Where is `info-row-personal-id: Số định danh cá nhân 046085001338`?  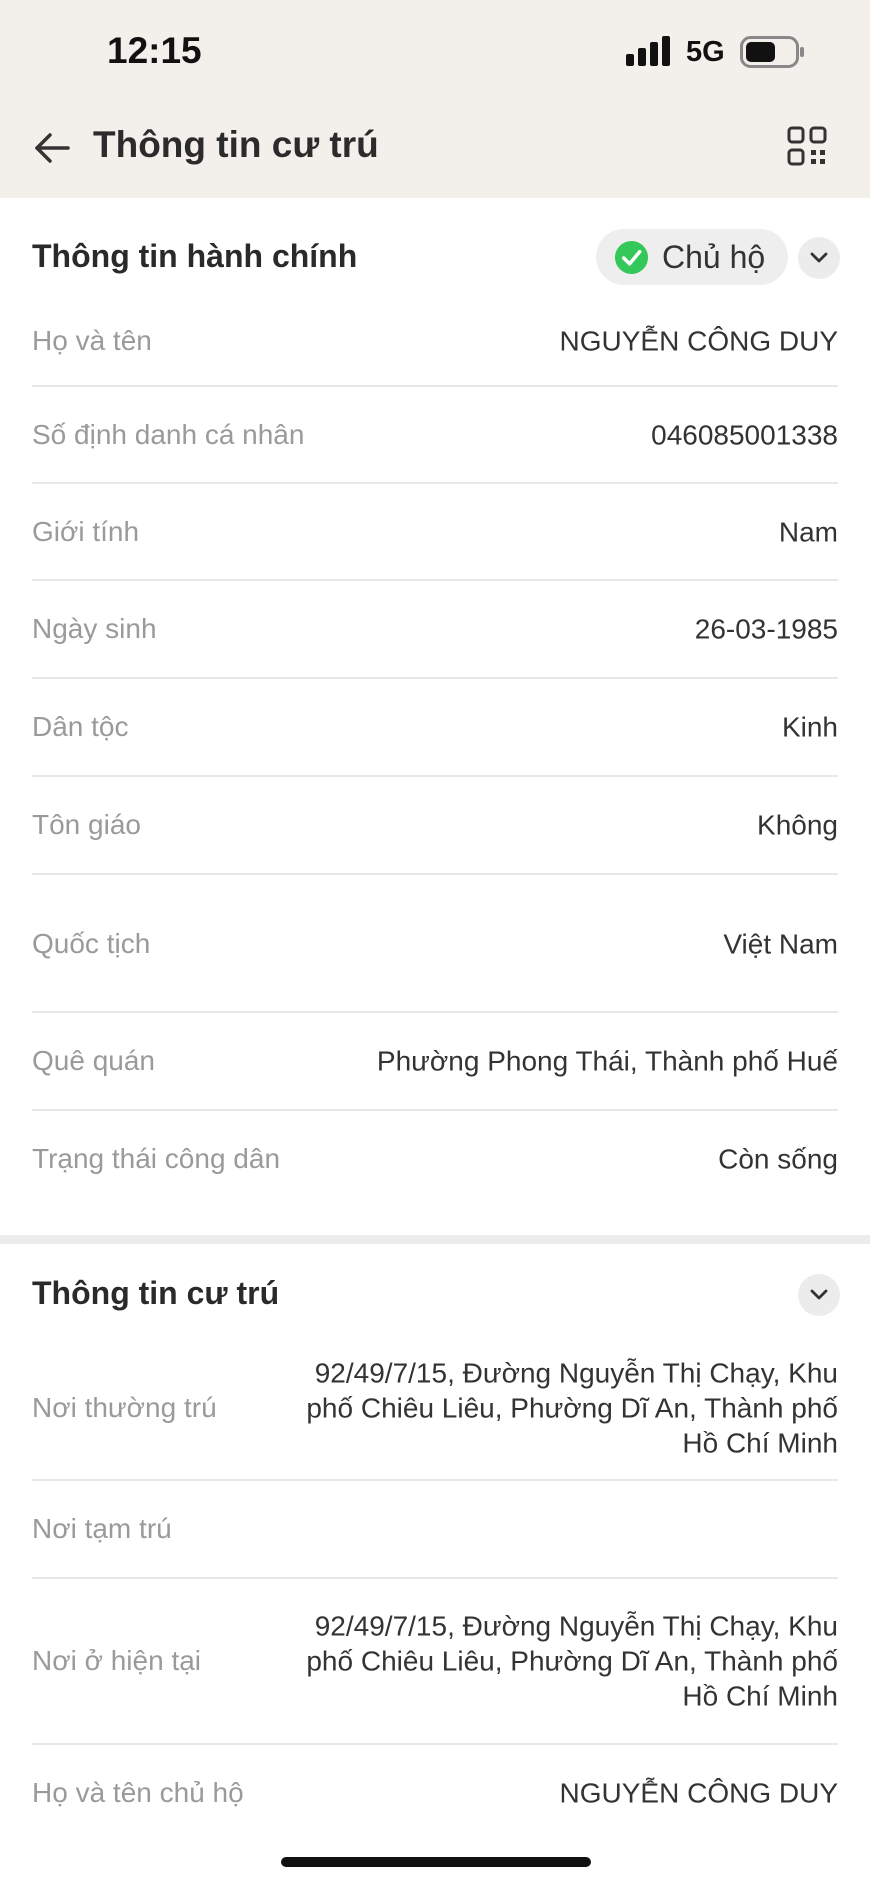
info-row-personal-id: Số định danh cá nhân 046085001338 is located at coordinates (435, 434).